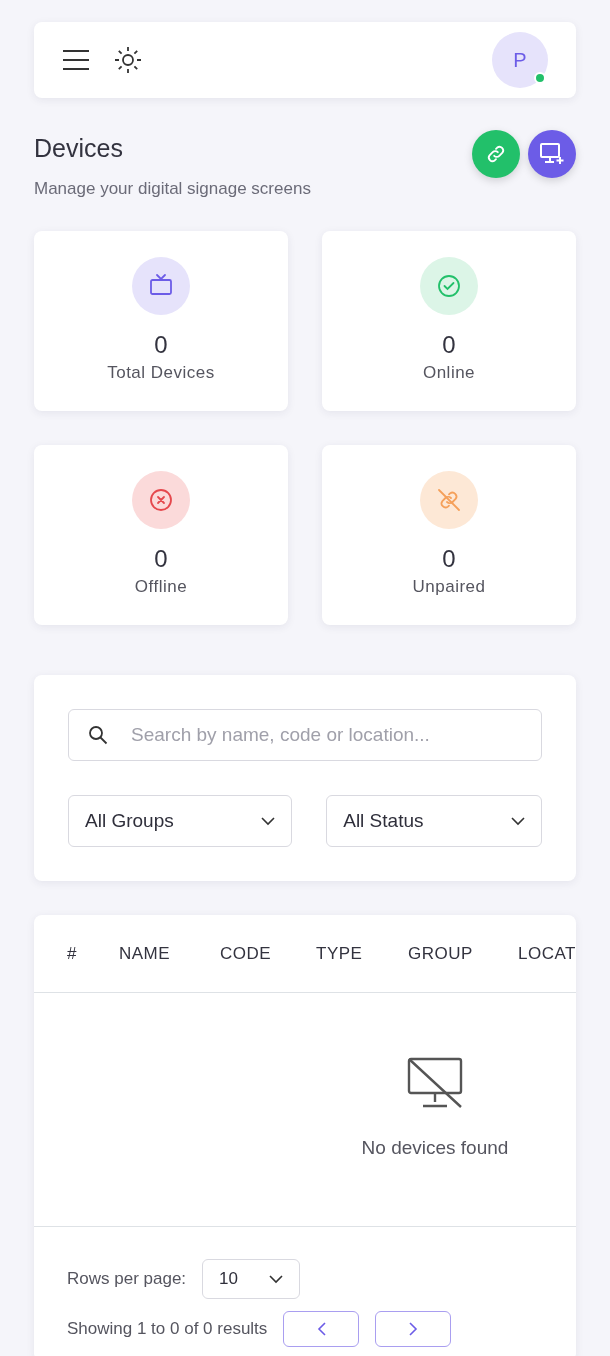  I want to click on column-header: LOCAT, so click(547, 953).